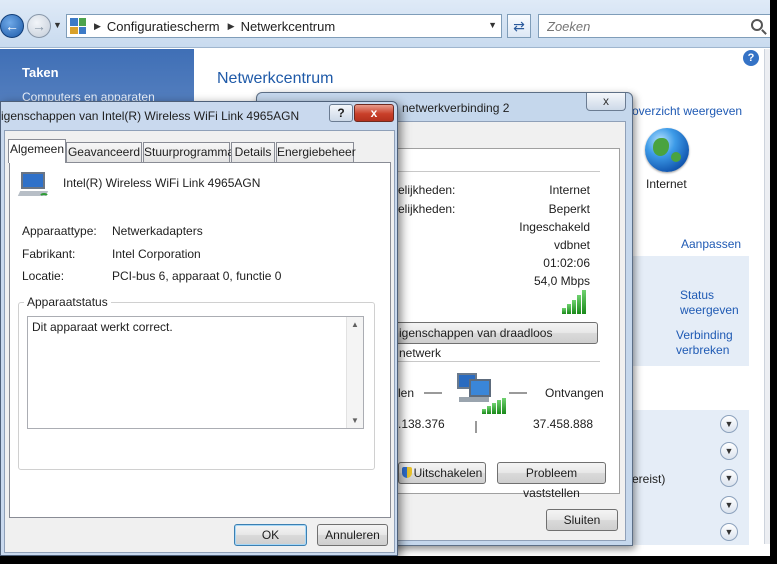  What do you see at coordinates (34, 187) in the screenshot?
I see `network-adapter-icon` at bounding box center [34, 187].